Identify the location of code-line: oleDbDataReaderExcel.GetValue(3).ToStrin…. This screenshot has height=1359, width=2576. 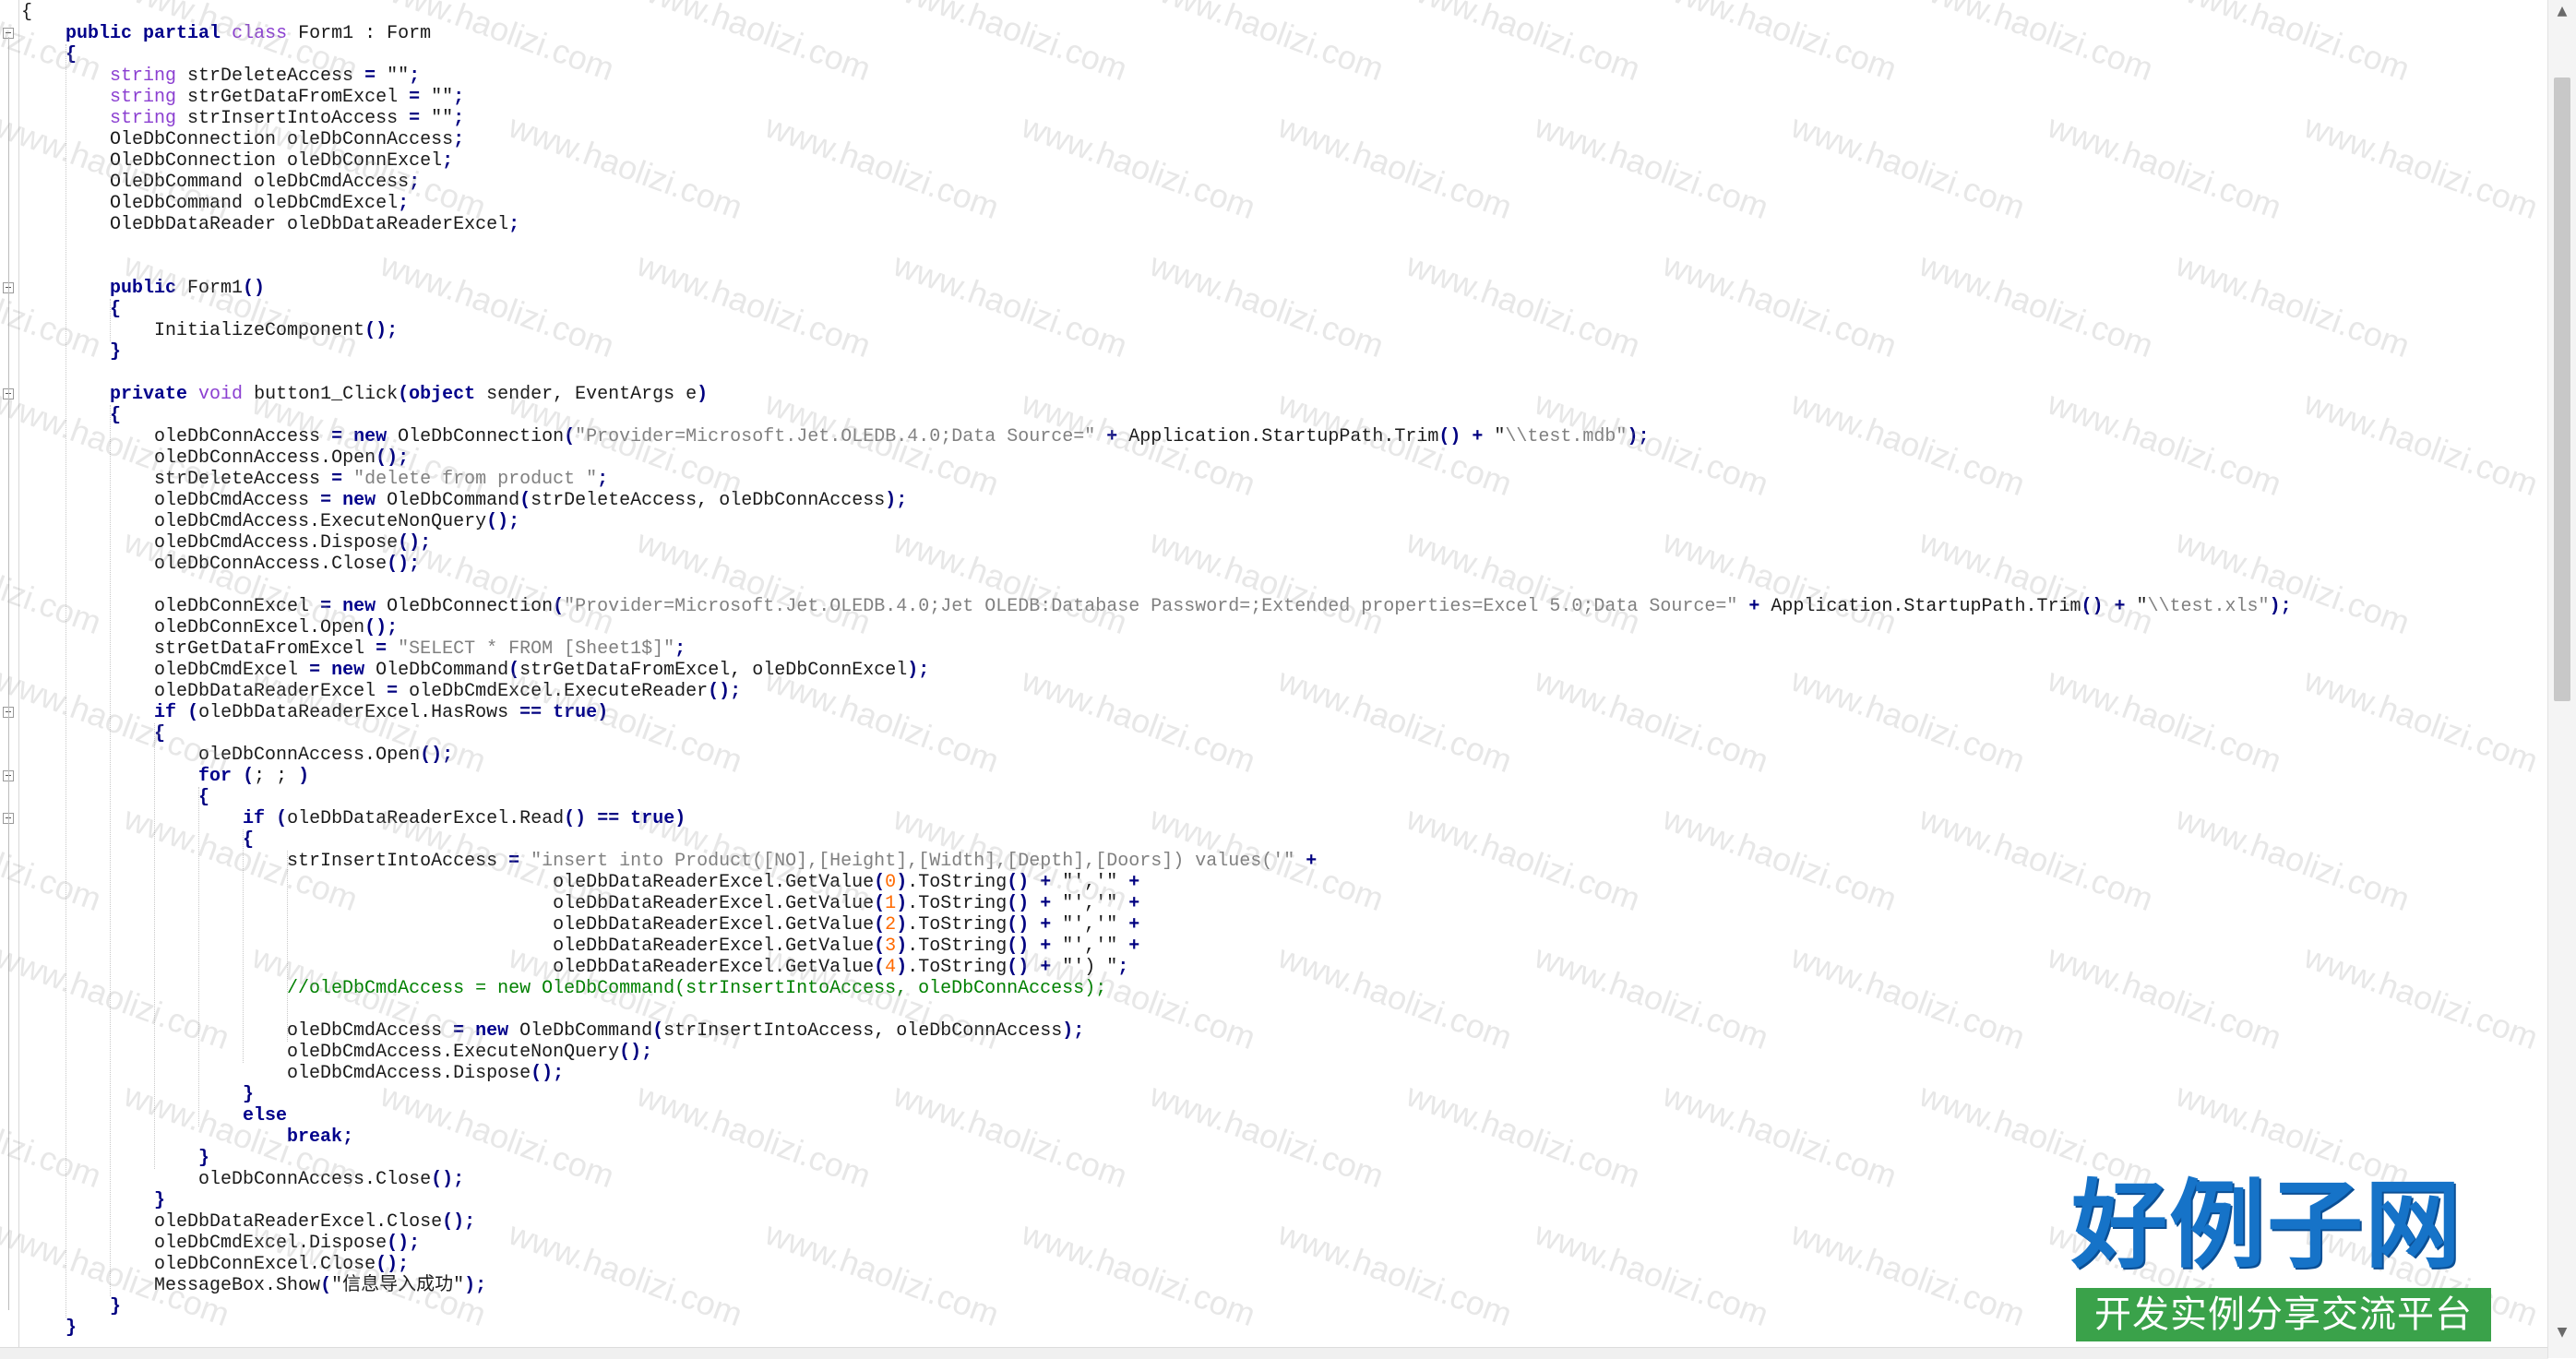
(1285, 946).